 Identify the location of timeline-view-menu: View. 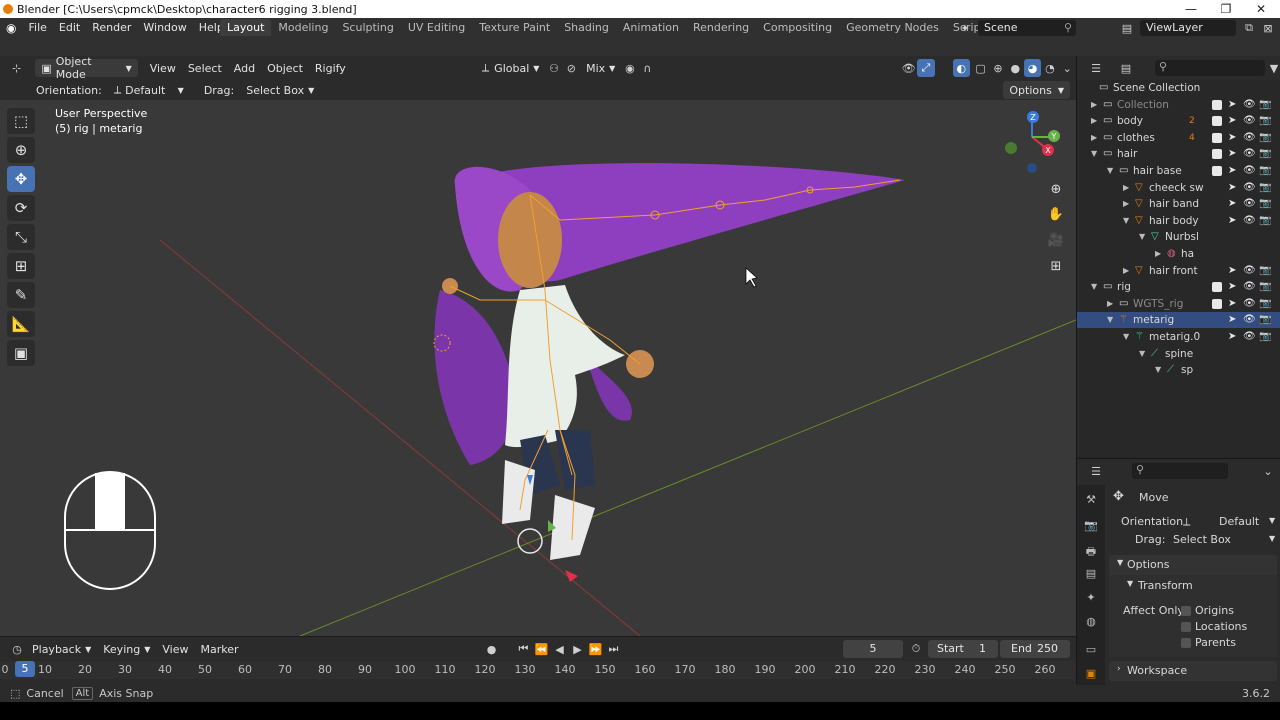
(175, 649).